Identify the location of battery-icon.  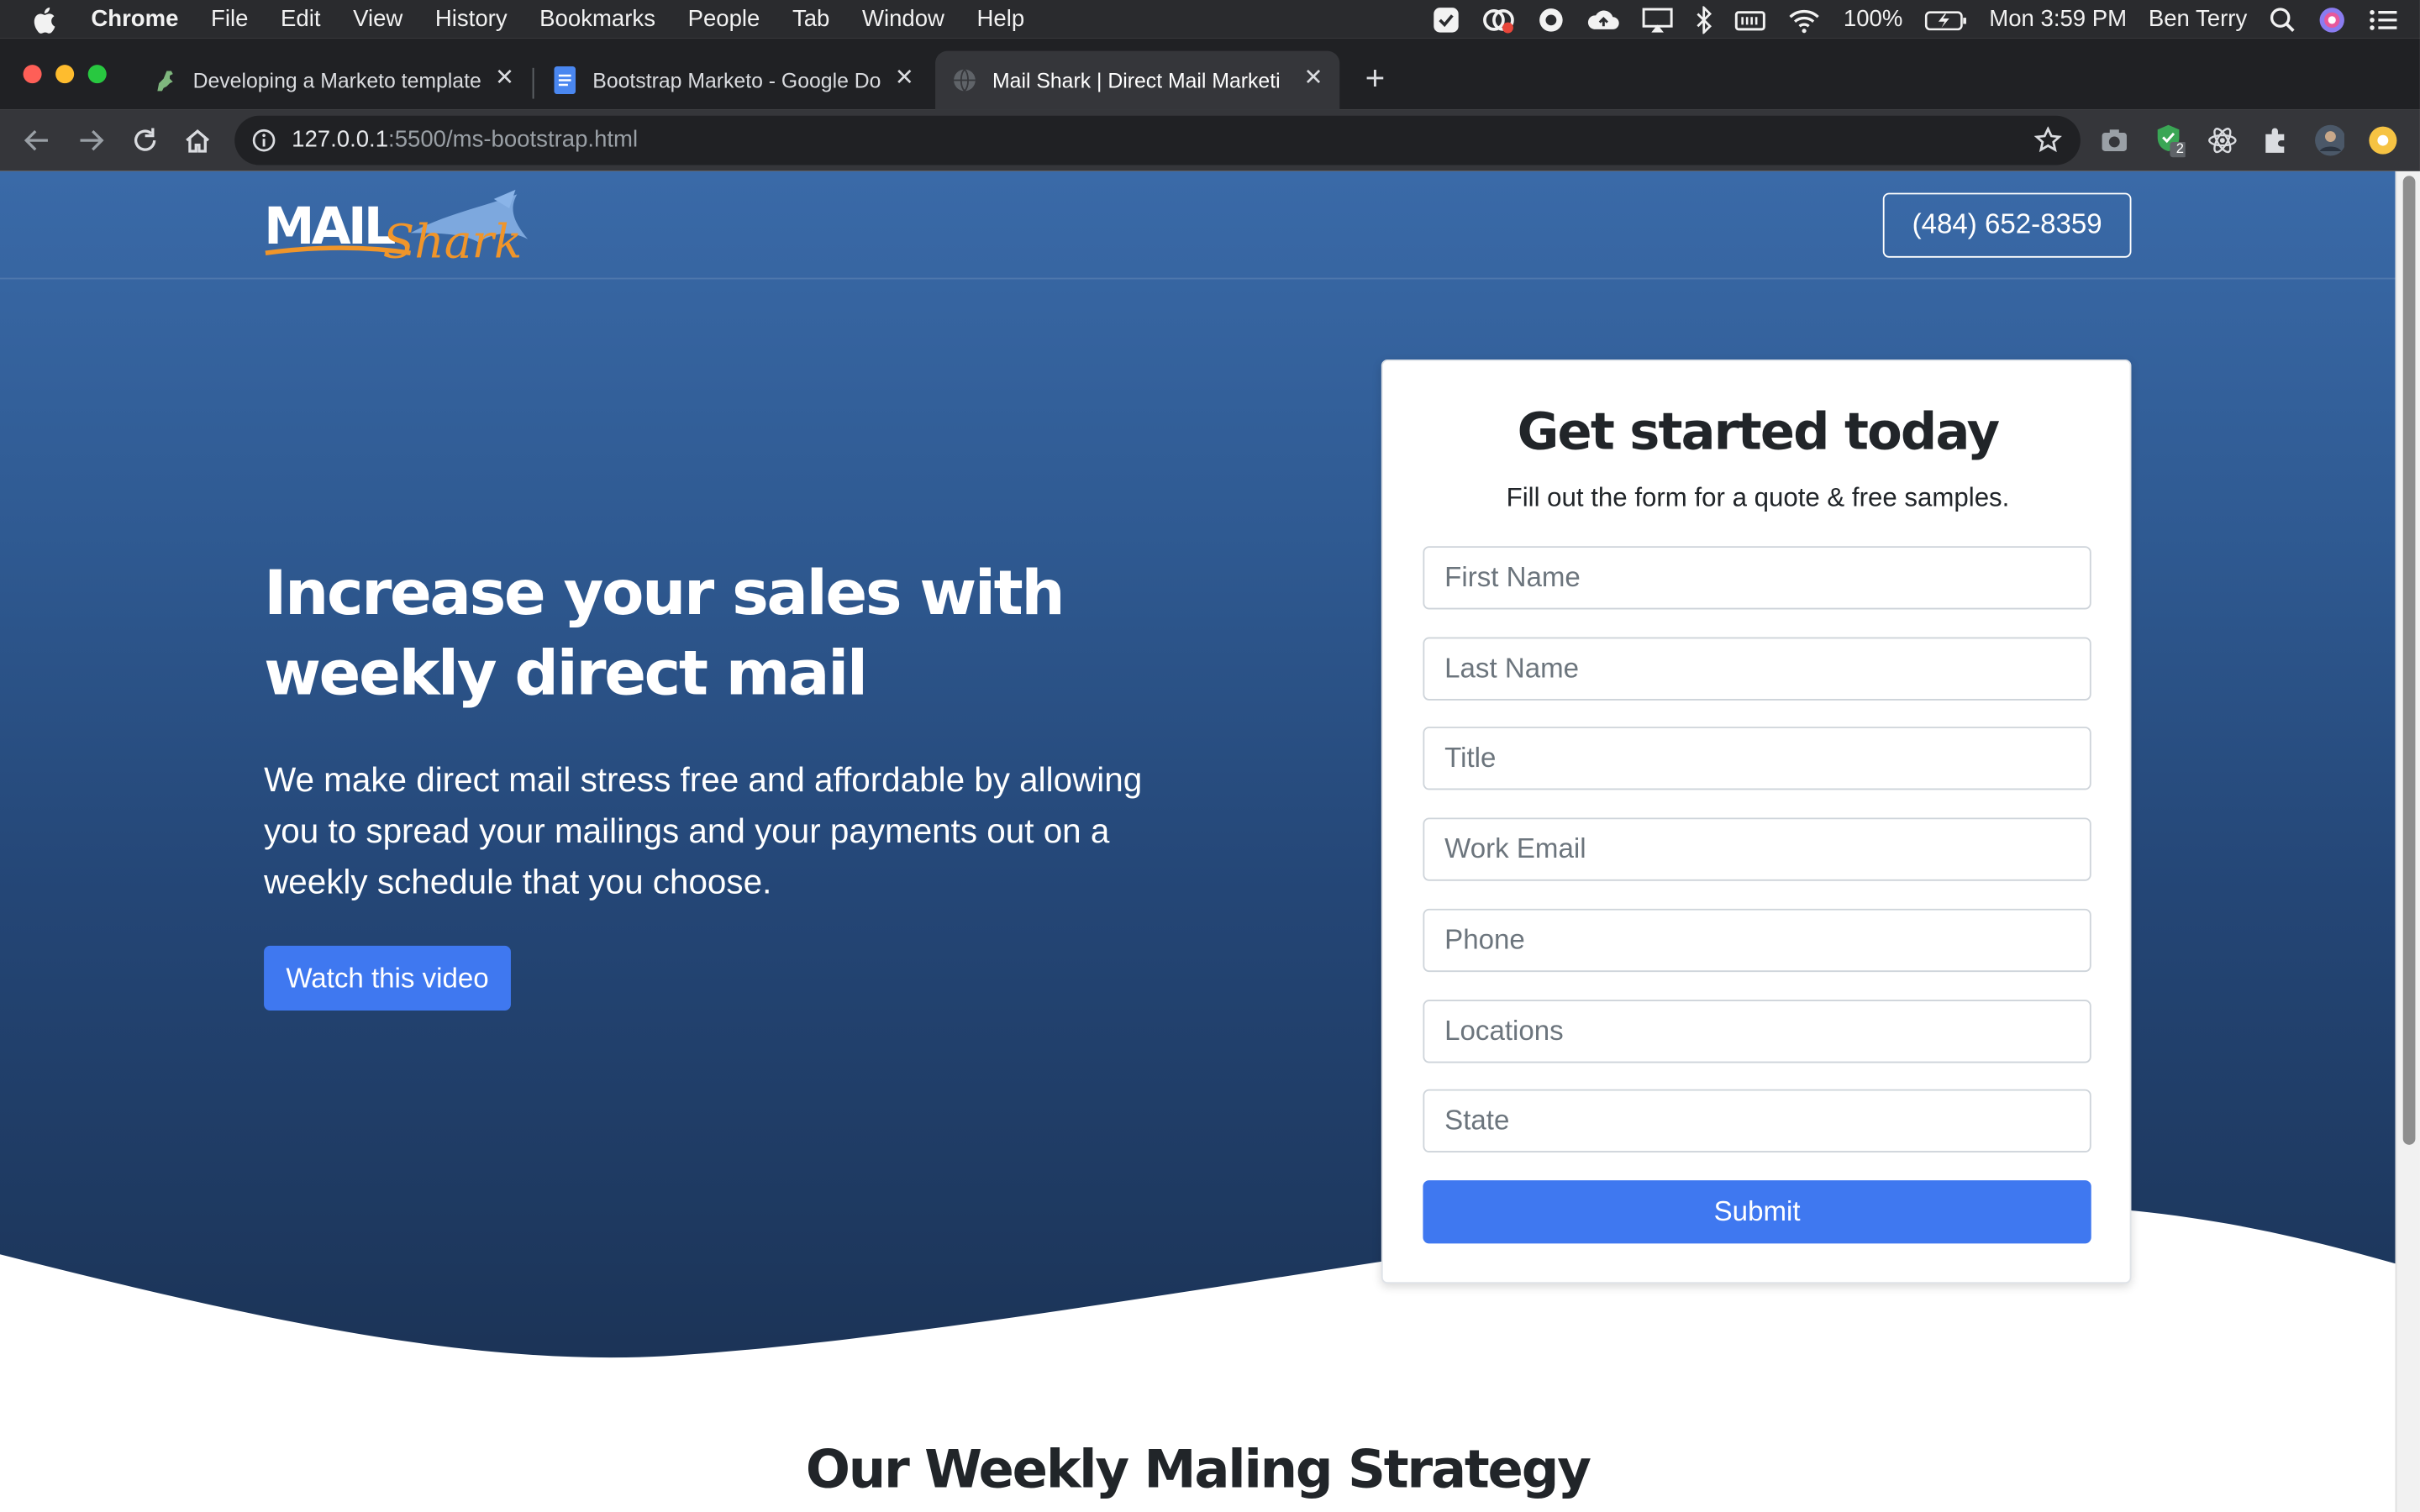
(1945, 19).